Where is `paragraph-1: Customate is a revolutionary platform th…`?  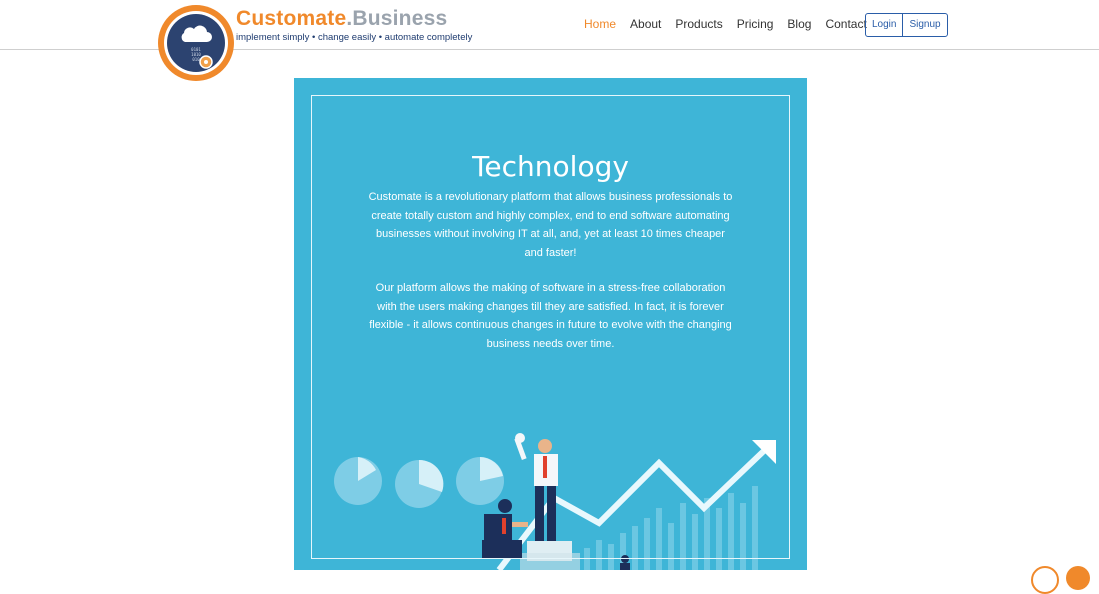 paragraph-1: Customate is a revolutionary platform th… is located at coordinates (550, 225).